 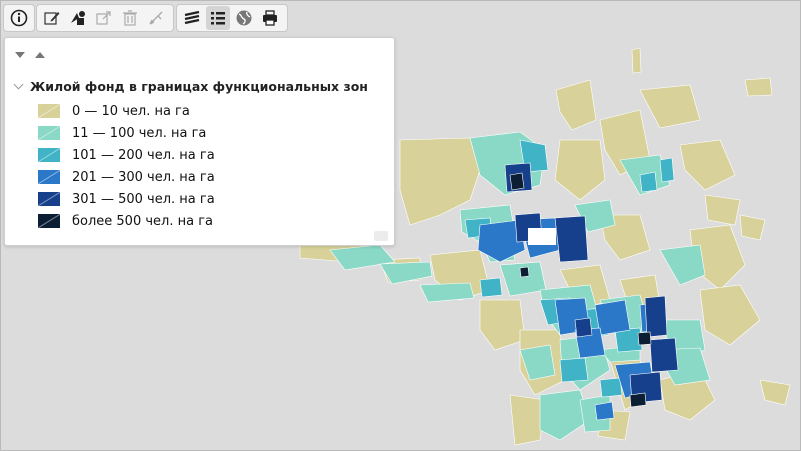 I want to click on print-button, so click(x=270, y=18).